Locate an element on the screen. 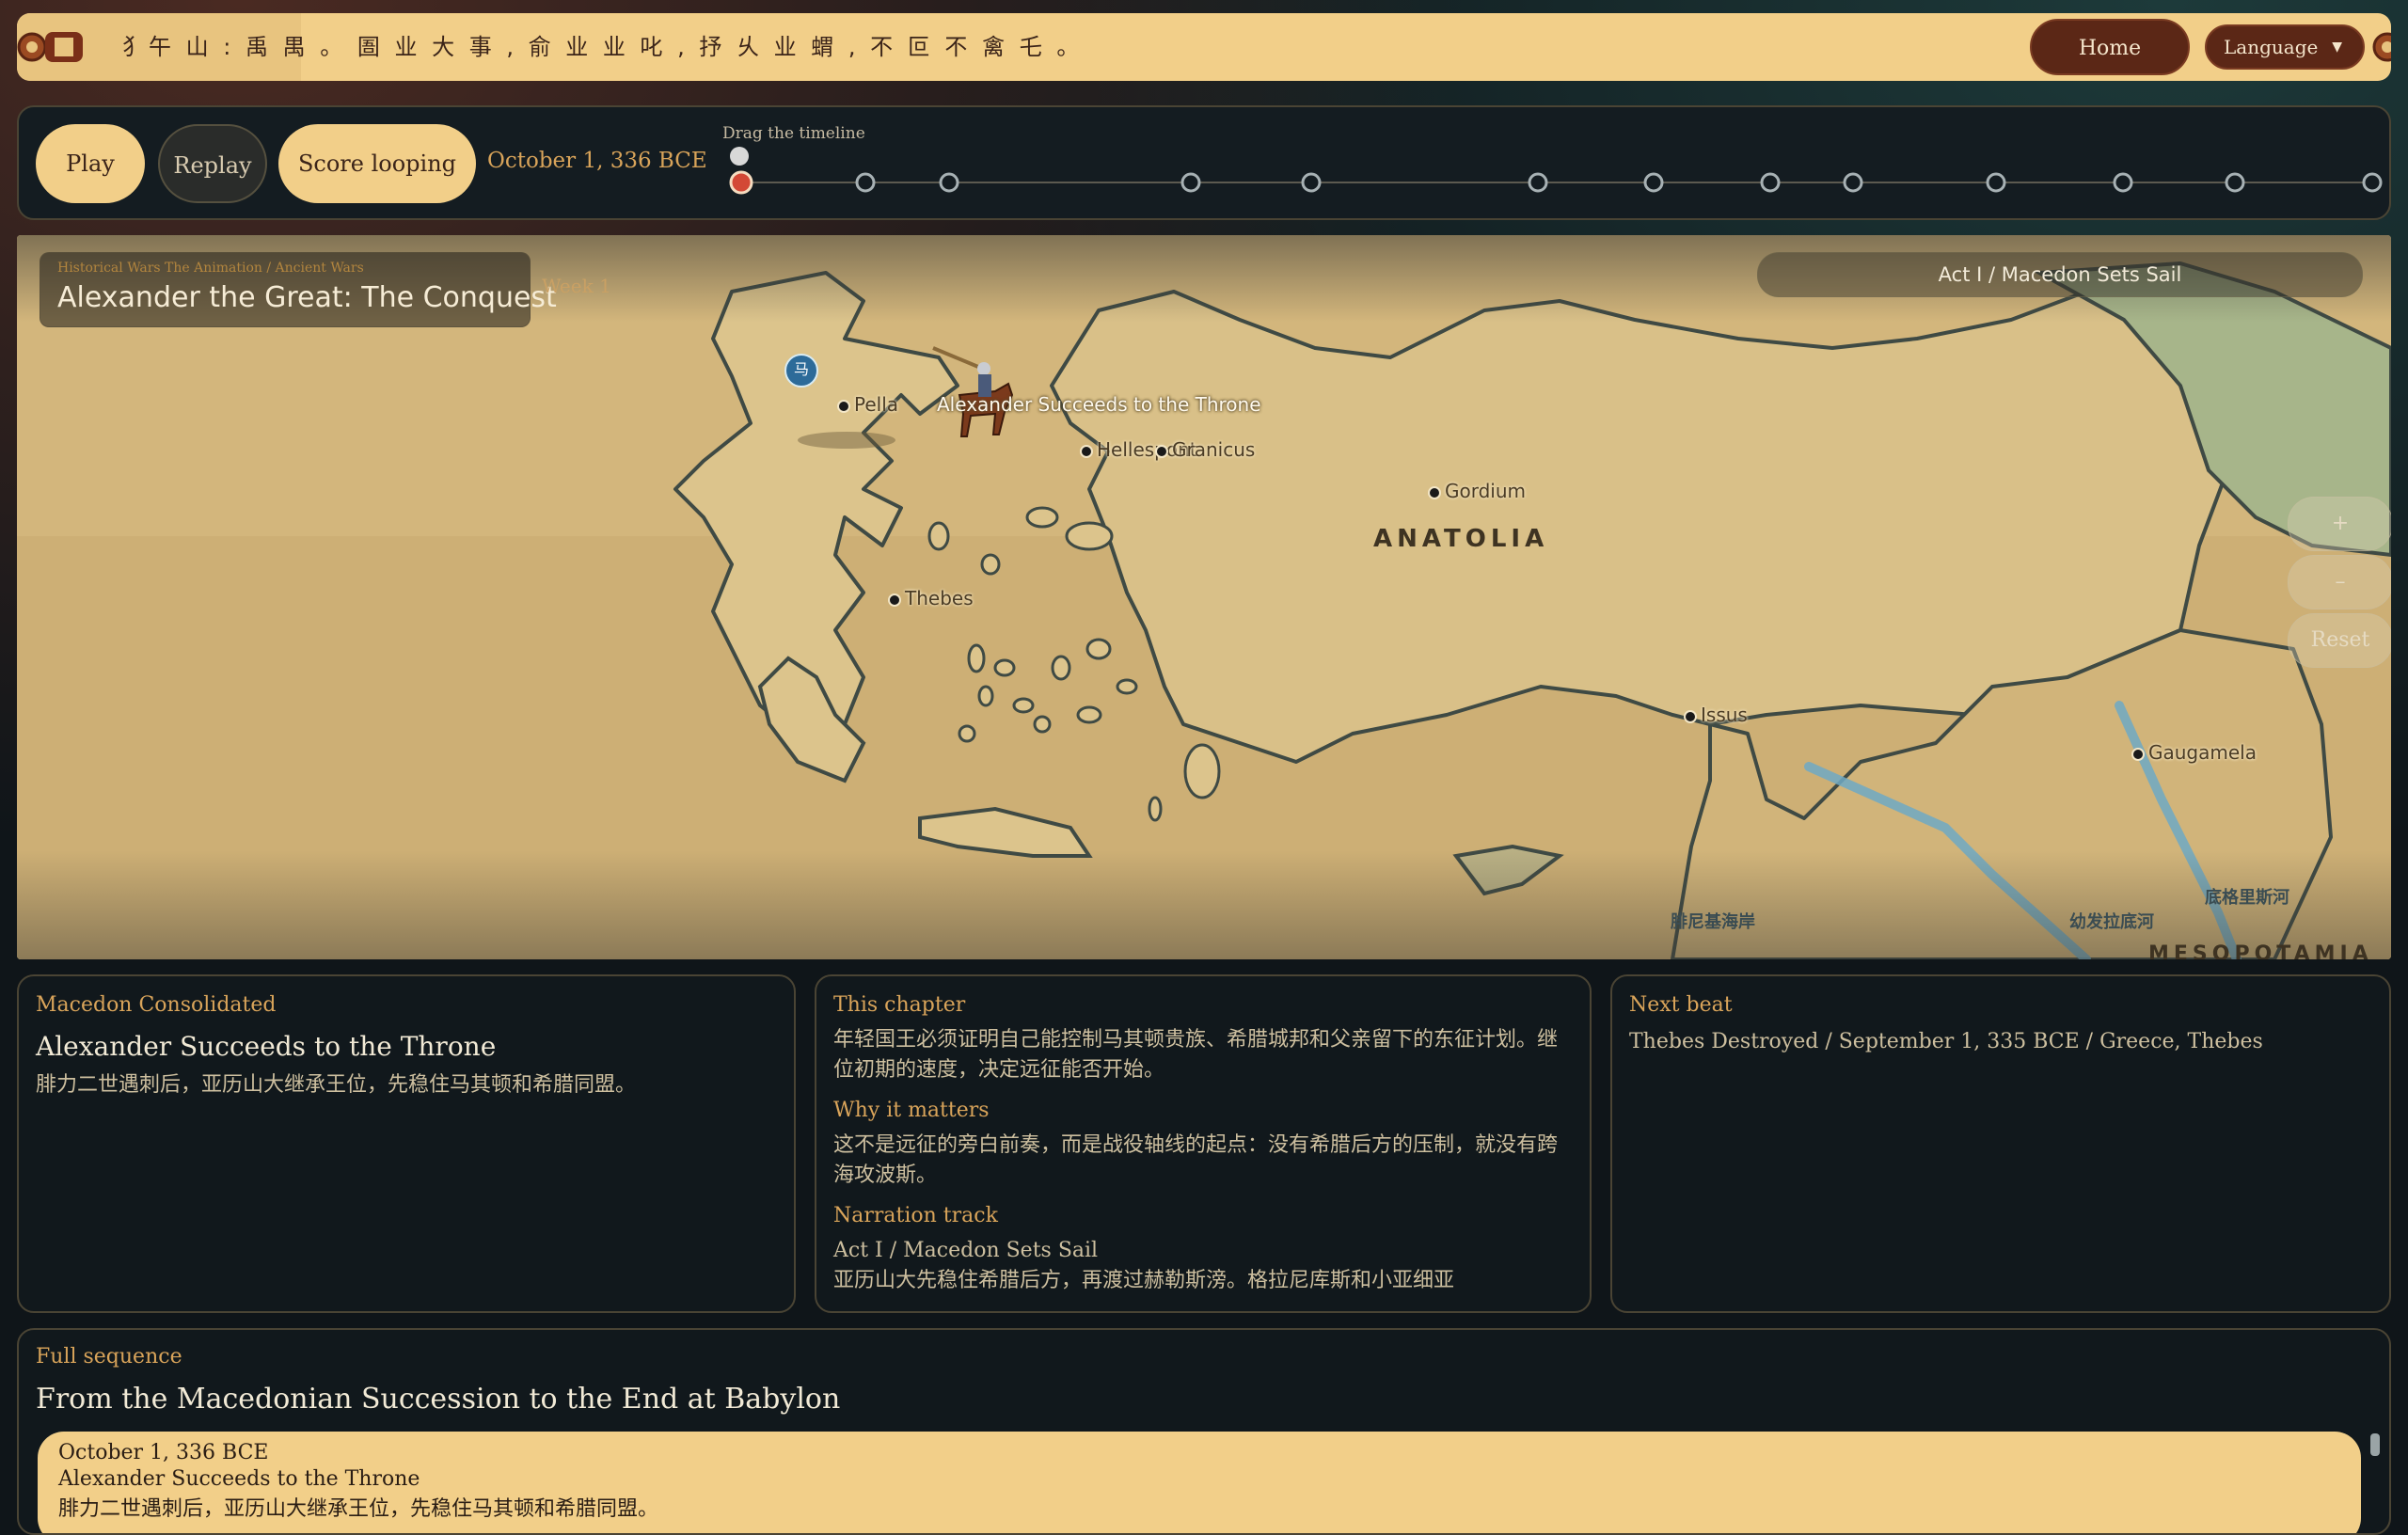 This screenshot has height=1535, width=2408. macedon-marker-icon: 马 is located at coordinates (801, 371).